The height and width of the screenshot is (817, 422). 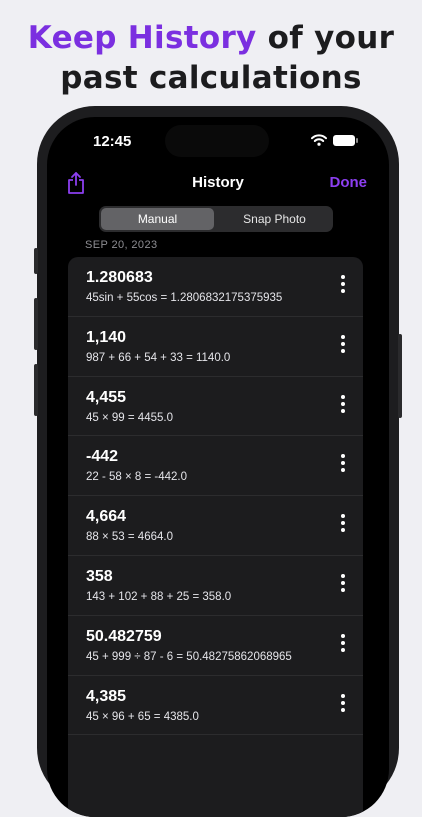 What do you see at coordinates (184, 298) in the screenshot?
I see `row-expression: 45sin + 55cos = 1.2806832175375935` at bounding box center [184, 298].